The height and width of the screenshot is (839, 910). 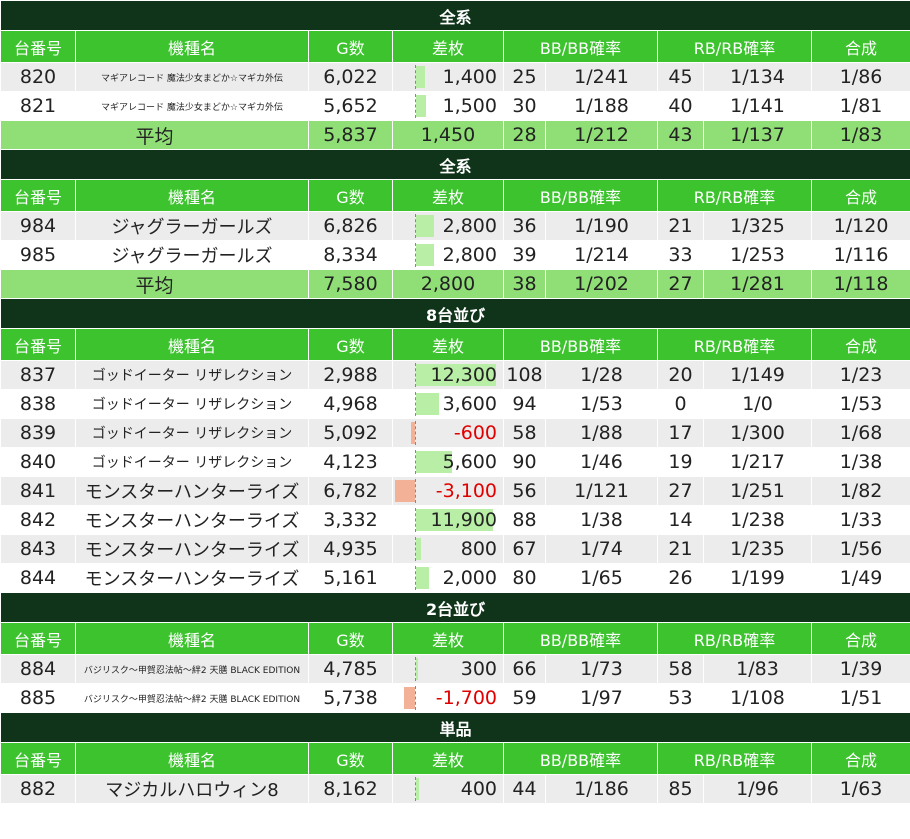 I want to click on rb-count: 20, so click(x=680, y=375).